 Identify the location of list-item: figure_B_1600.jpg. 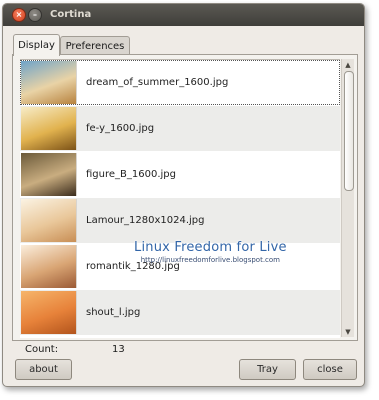
(180, 174).